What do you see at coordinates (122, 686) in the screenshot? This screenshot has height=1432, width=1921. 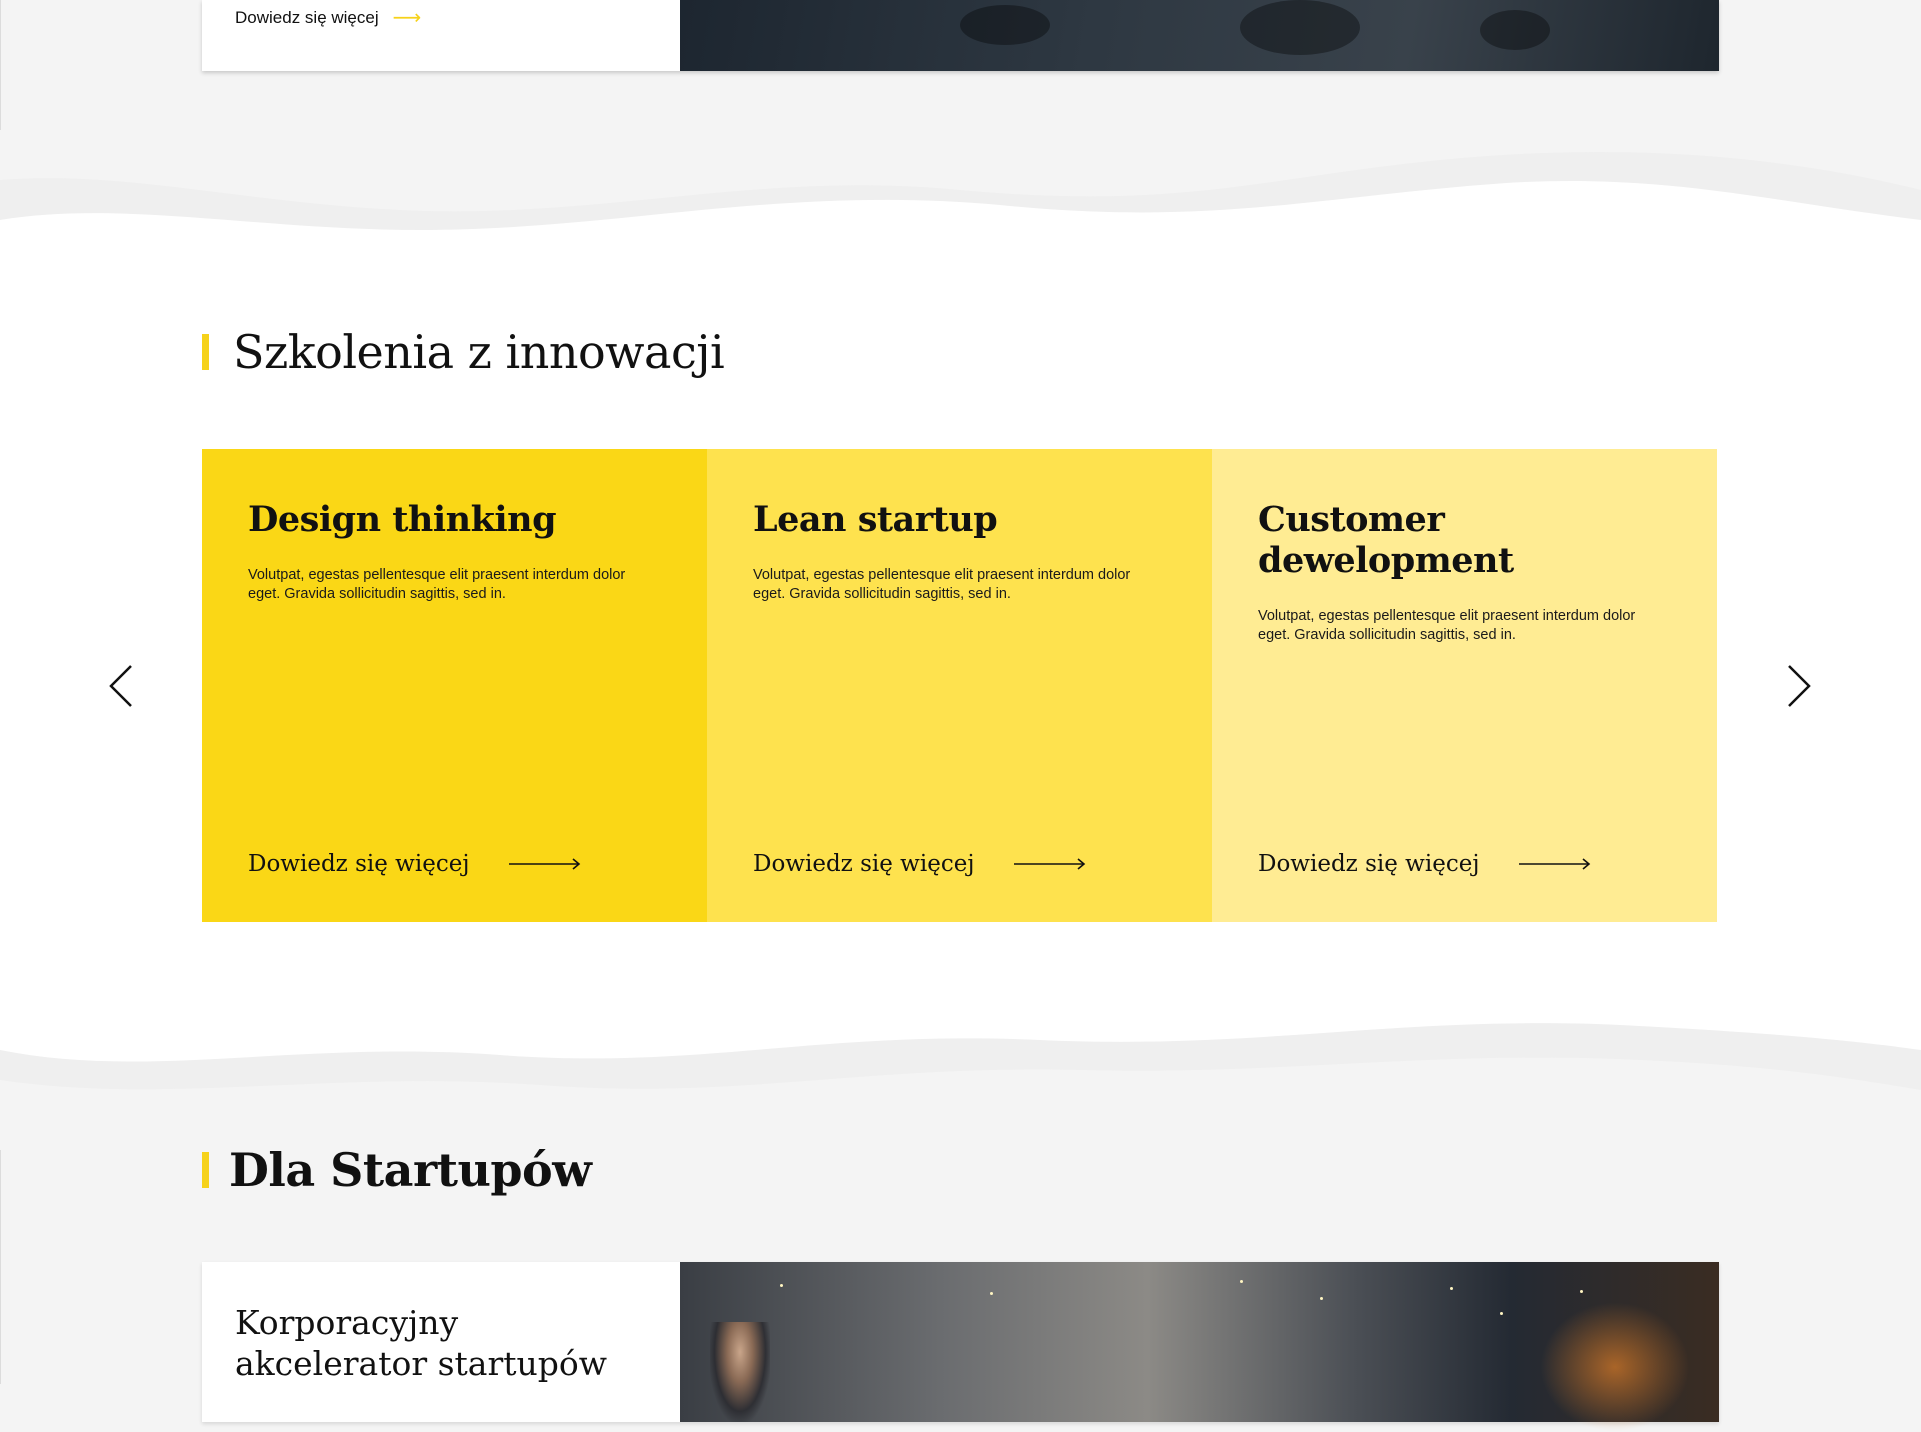 I see `chevron-left-icon` at bounding box center [122, 686].